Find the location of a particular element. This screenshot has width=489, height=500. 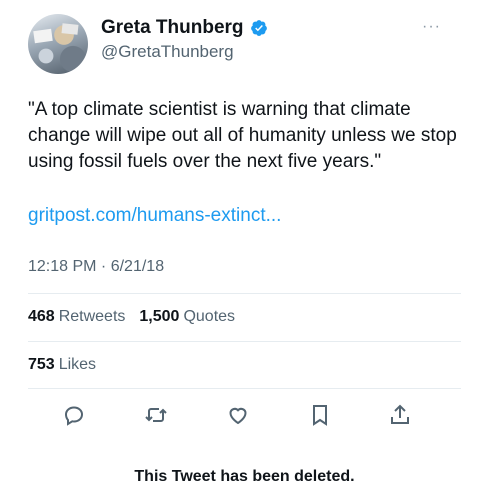

author-name-row: Greta Thunberg is located at coordinates (184, 28).